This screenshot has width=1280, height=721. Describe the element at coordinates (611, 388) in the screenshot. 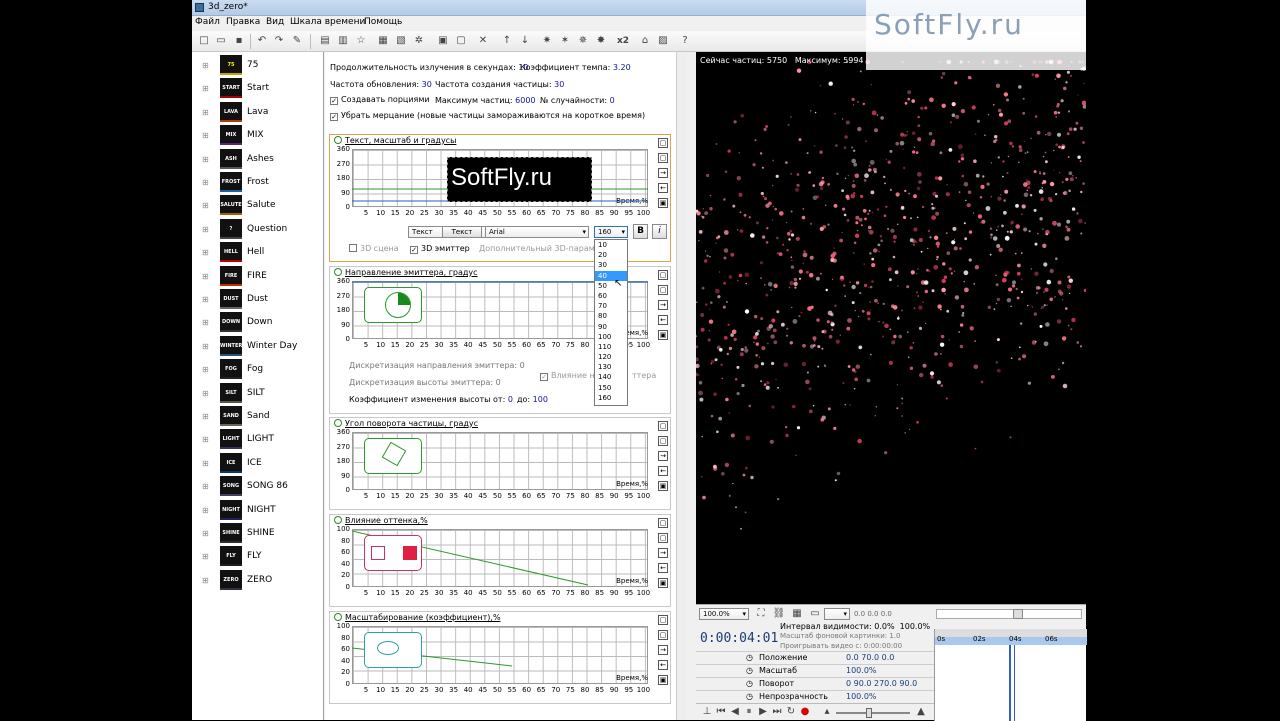

I see `font-size-option: 150` at that location.